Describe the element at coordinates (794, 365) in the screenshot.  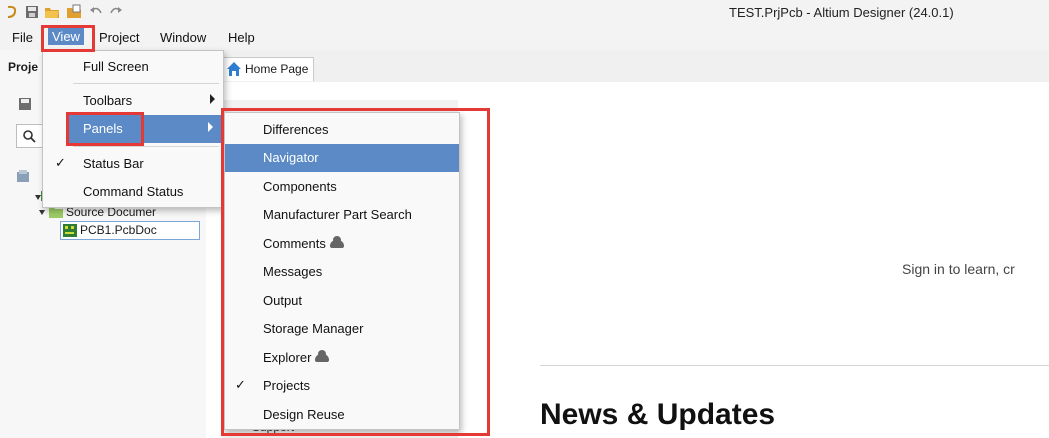
I see `content-divider` at that location.